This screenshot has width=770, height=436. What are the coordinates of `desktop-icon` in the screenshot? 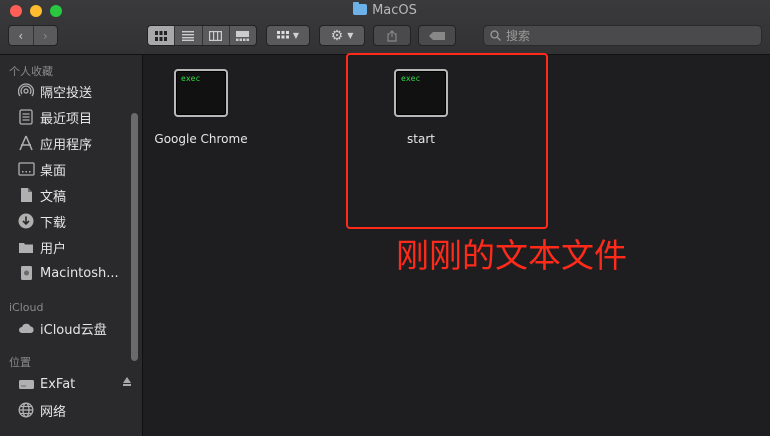 It's located at (26, 169).